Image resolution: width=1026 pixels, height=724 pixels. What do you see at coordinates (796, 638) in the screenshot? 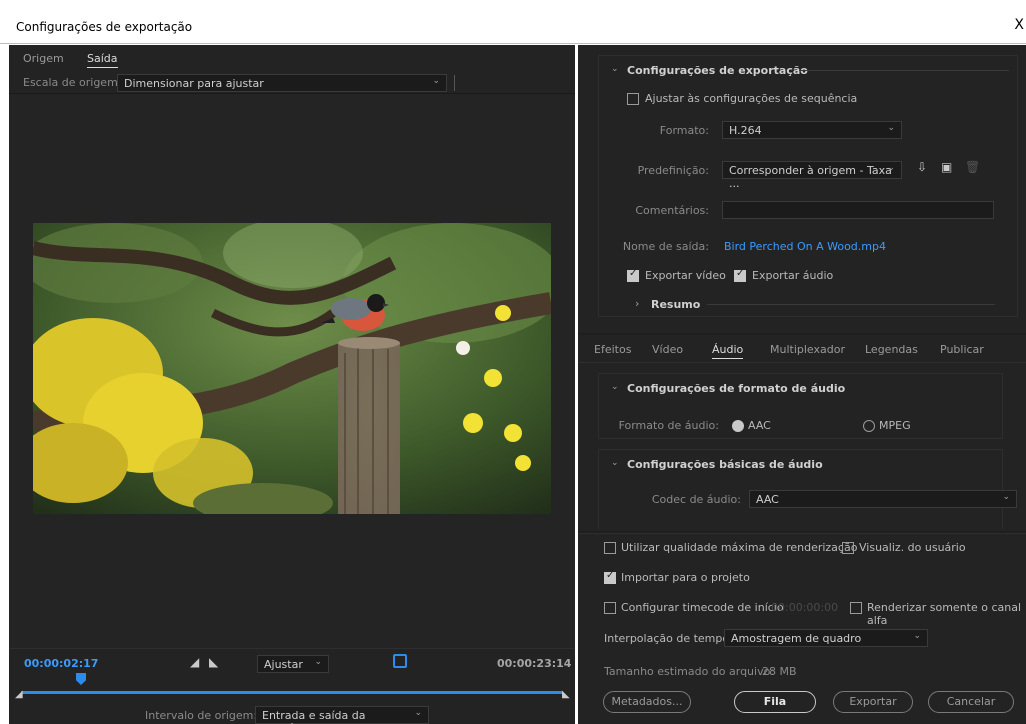
I see `time-interp-value: Amostragem de quadro` at bounding box center [796, 638].